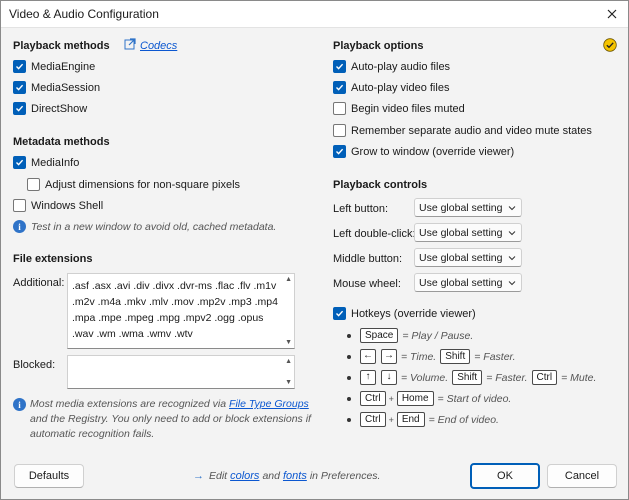 This screenshot has height=500, width=629. I want to click on checkbox-mediaengine: MediaEngine, so click(54, 66).